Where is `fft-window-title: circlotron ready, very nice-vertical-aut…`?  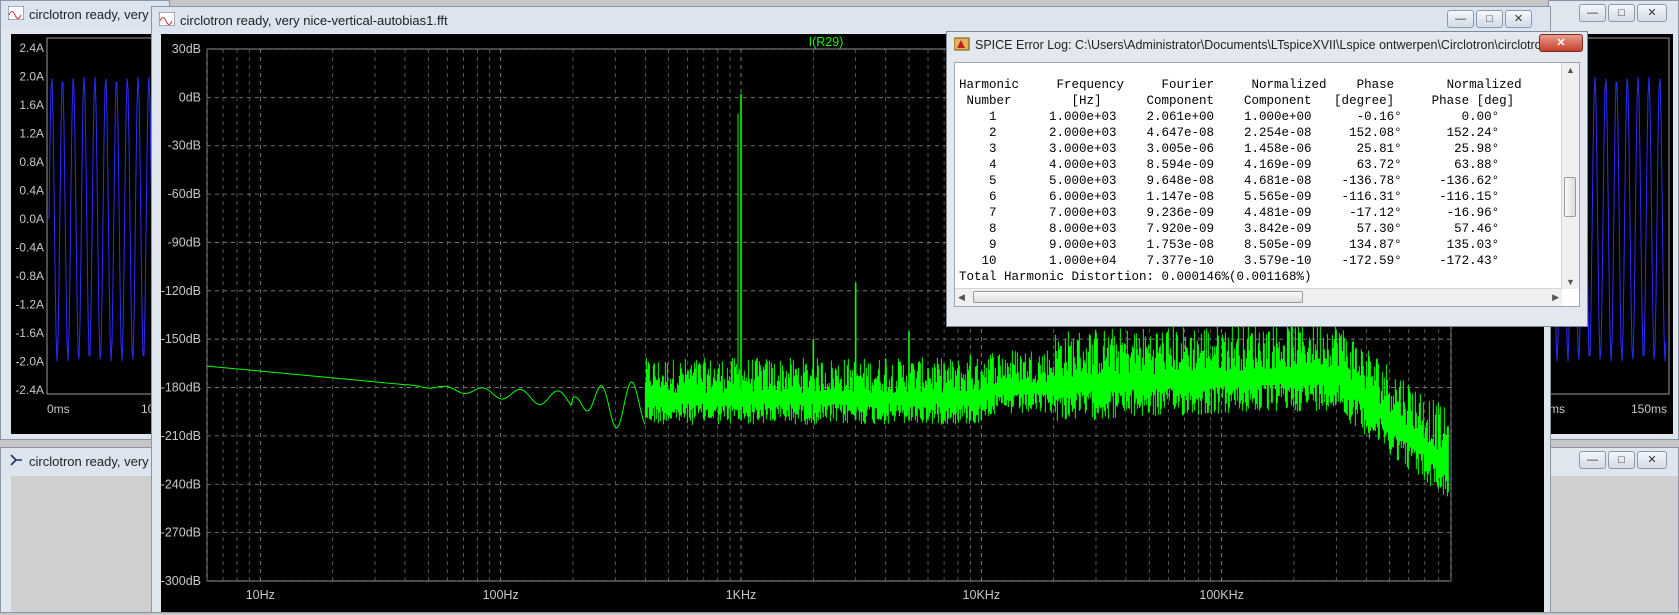 fft-window-title: circlotron ready, very nice-vertical-aut… is located at coordinates (314, 20).